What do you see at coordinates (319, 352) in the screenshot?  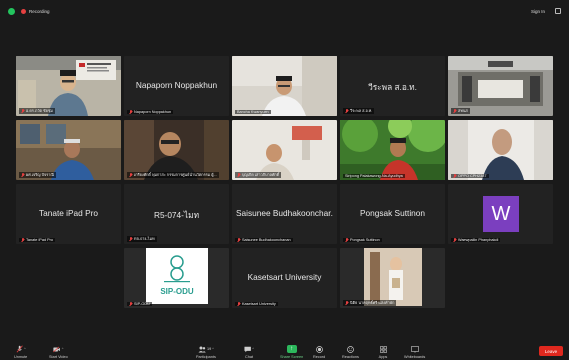 I see `record-button: Record` at bounding box center [319, 352].